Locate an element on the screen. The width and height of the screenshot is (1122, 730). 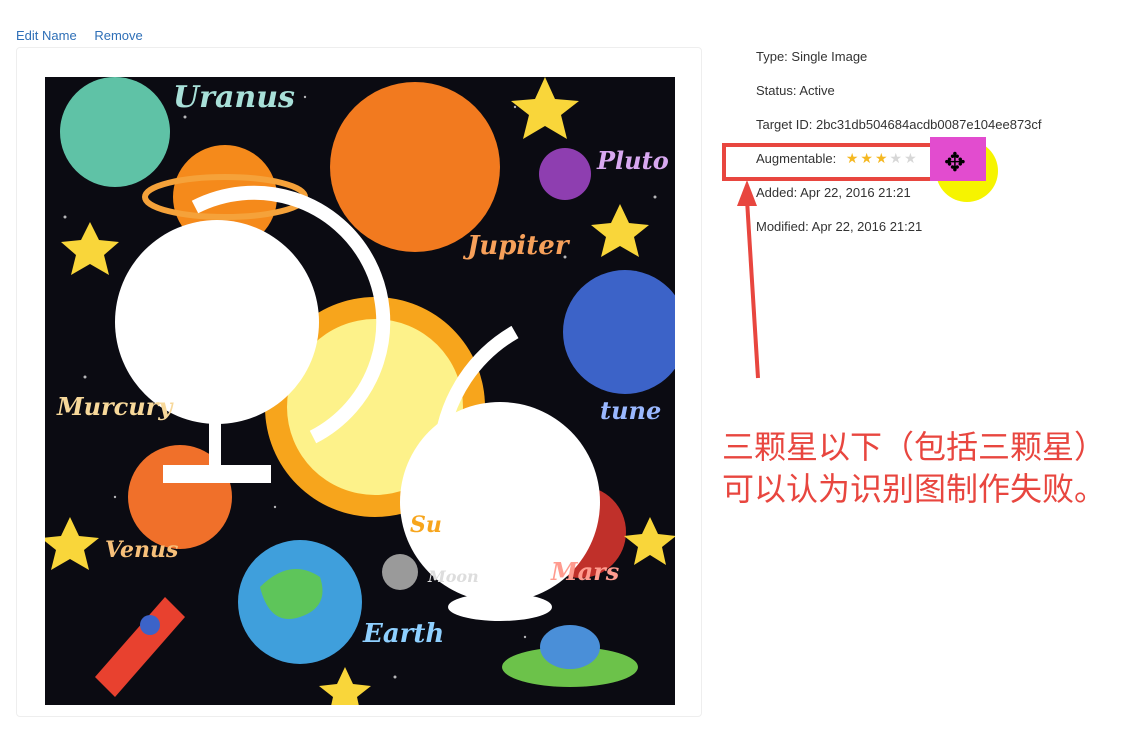
moon-label: Moon is located at coordinates (453, 576).